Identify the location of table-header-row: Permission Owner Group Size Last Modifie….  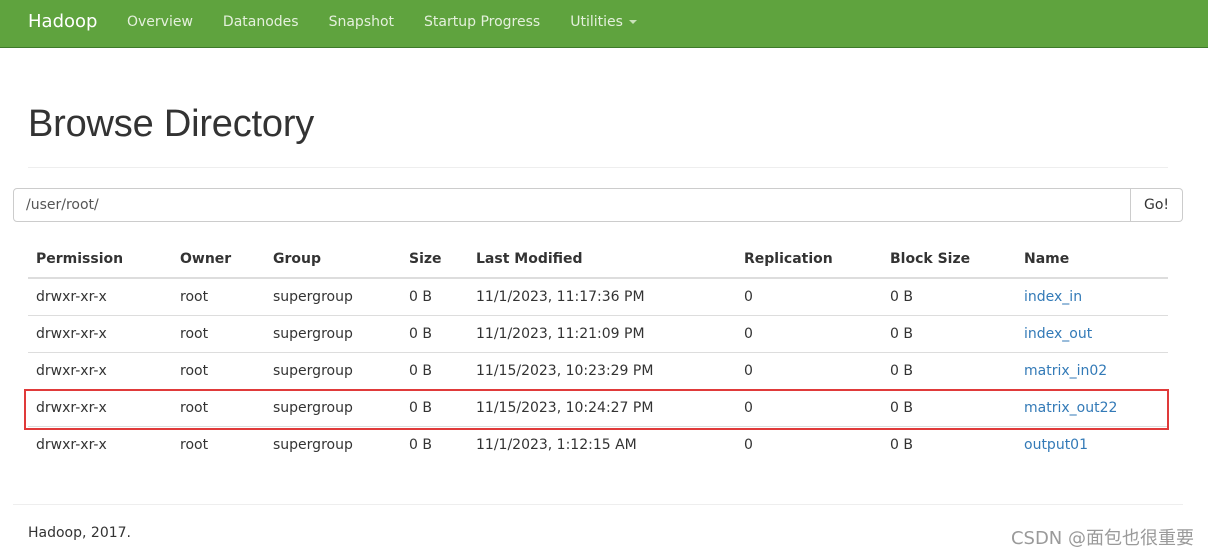
(598, 259).